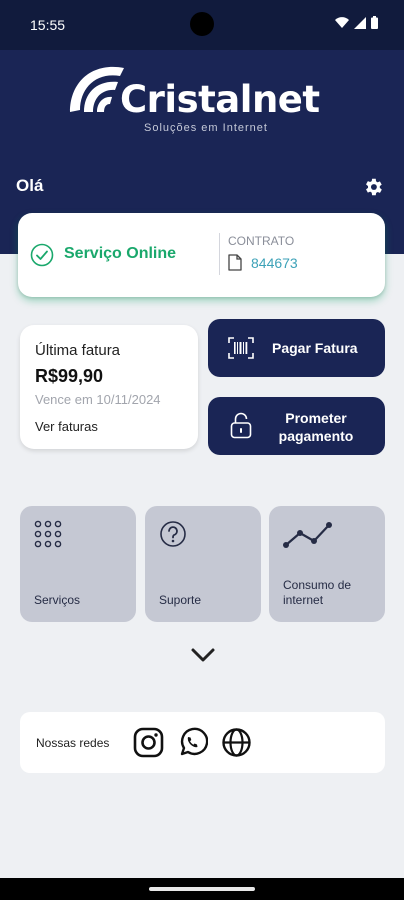  What do you see at coordinates (315, 348) in the screenshot?
I see `pay-invoice-label: Pagar Fatura` at bounding box center [315, 348].